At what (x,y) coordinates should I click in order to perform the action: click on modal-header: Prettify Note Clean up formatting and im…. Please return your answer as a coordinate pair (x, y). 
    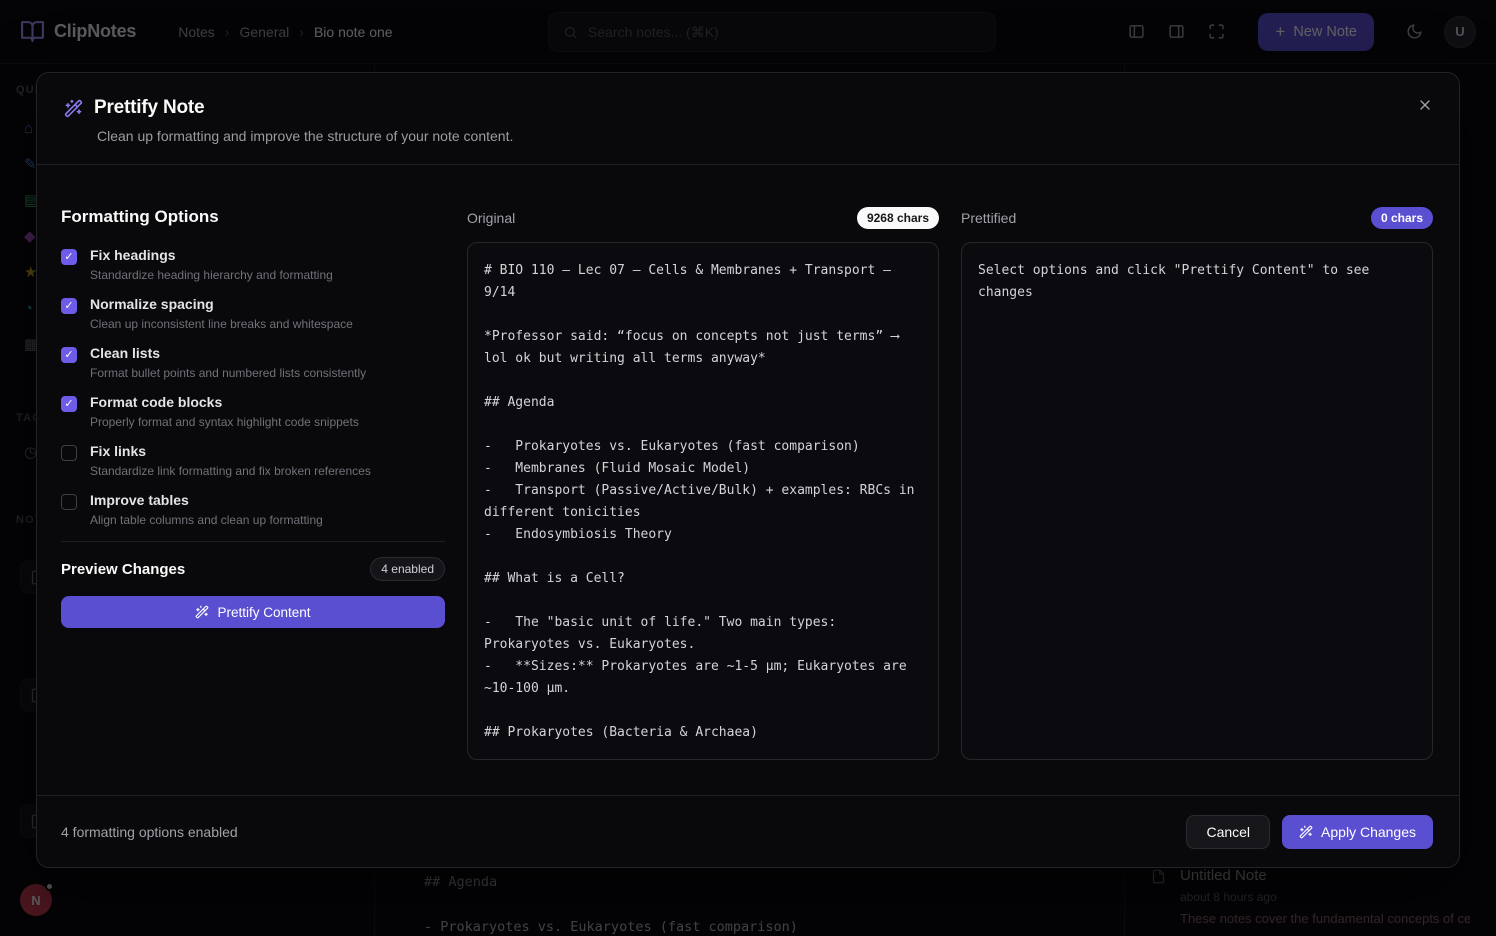
    Looking at the image, I should click on (748, 119).